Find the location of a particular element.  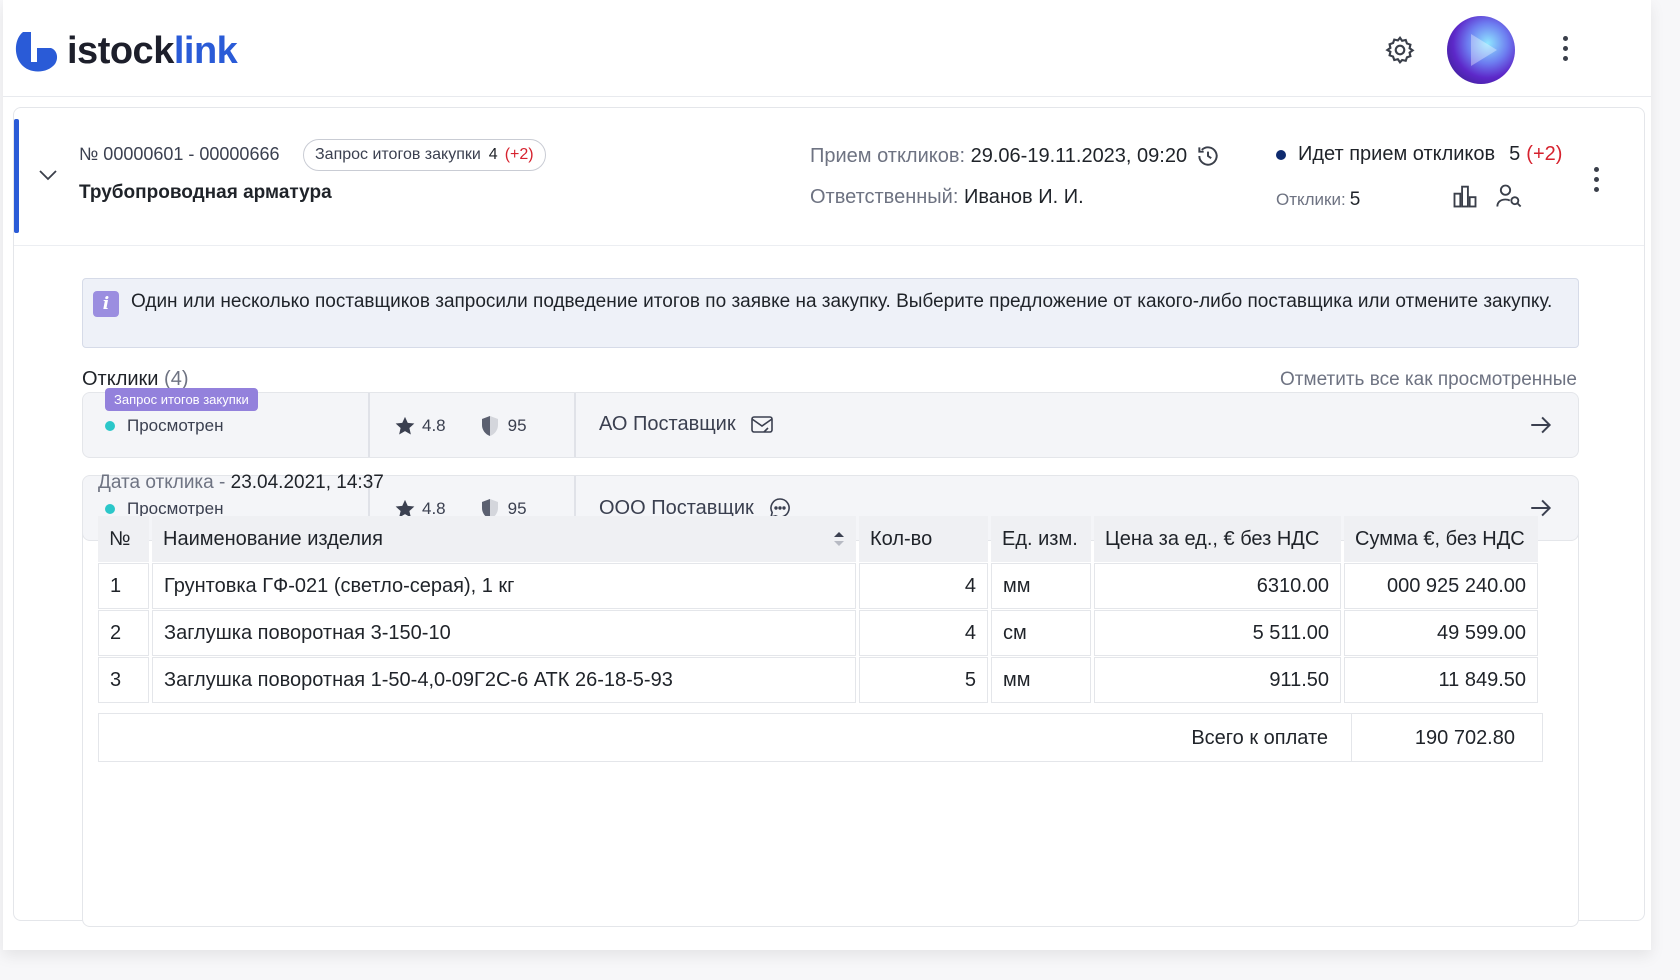

response-status-label: Просмотрен is located at coordinates (175, 425).